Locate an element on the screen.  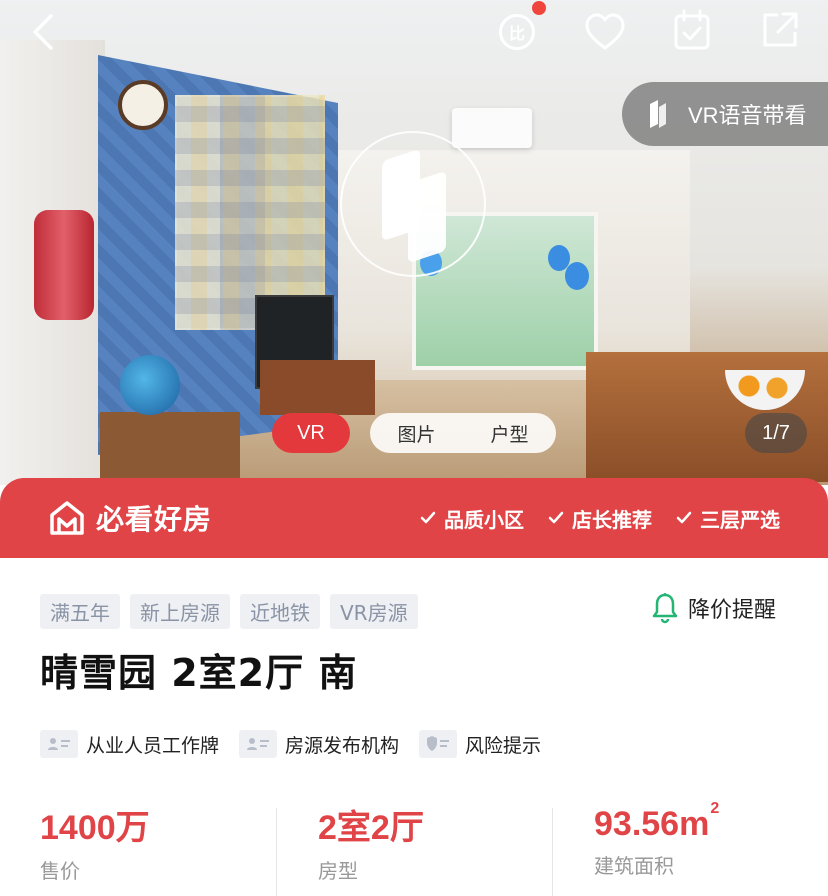
stat-area: 93.56m2 建筑面积 is located at coordinates (656, 839).